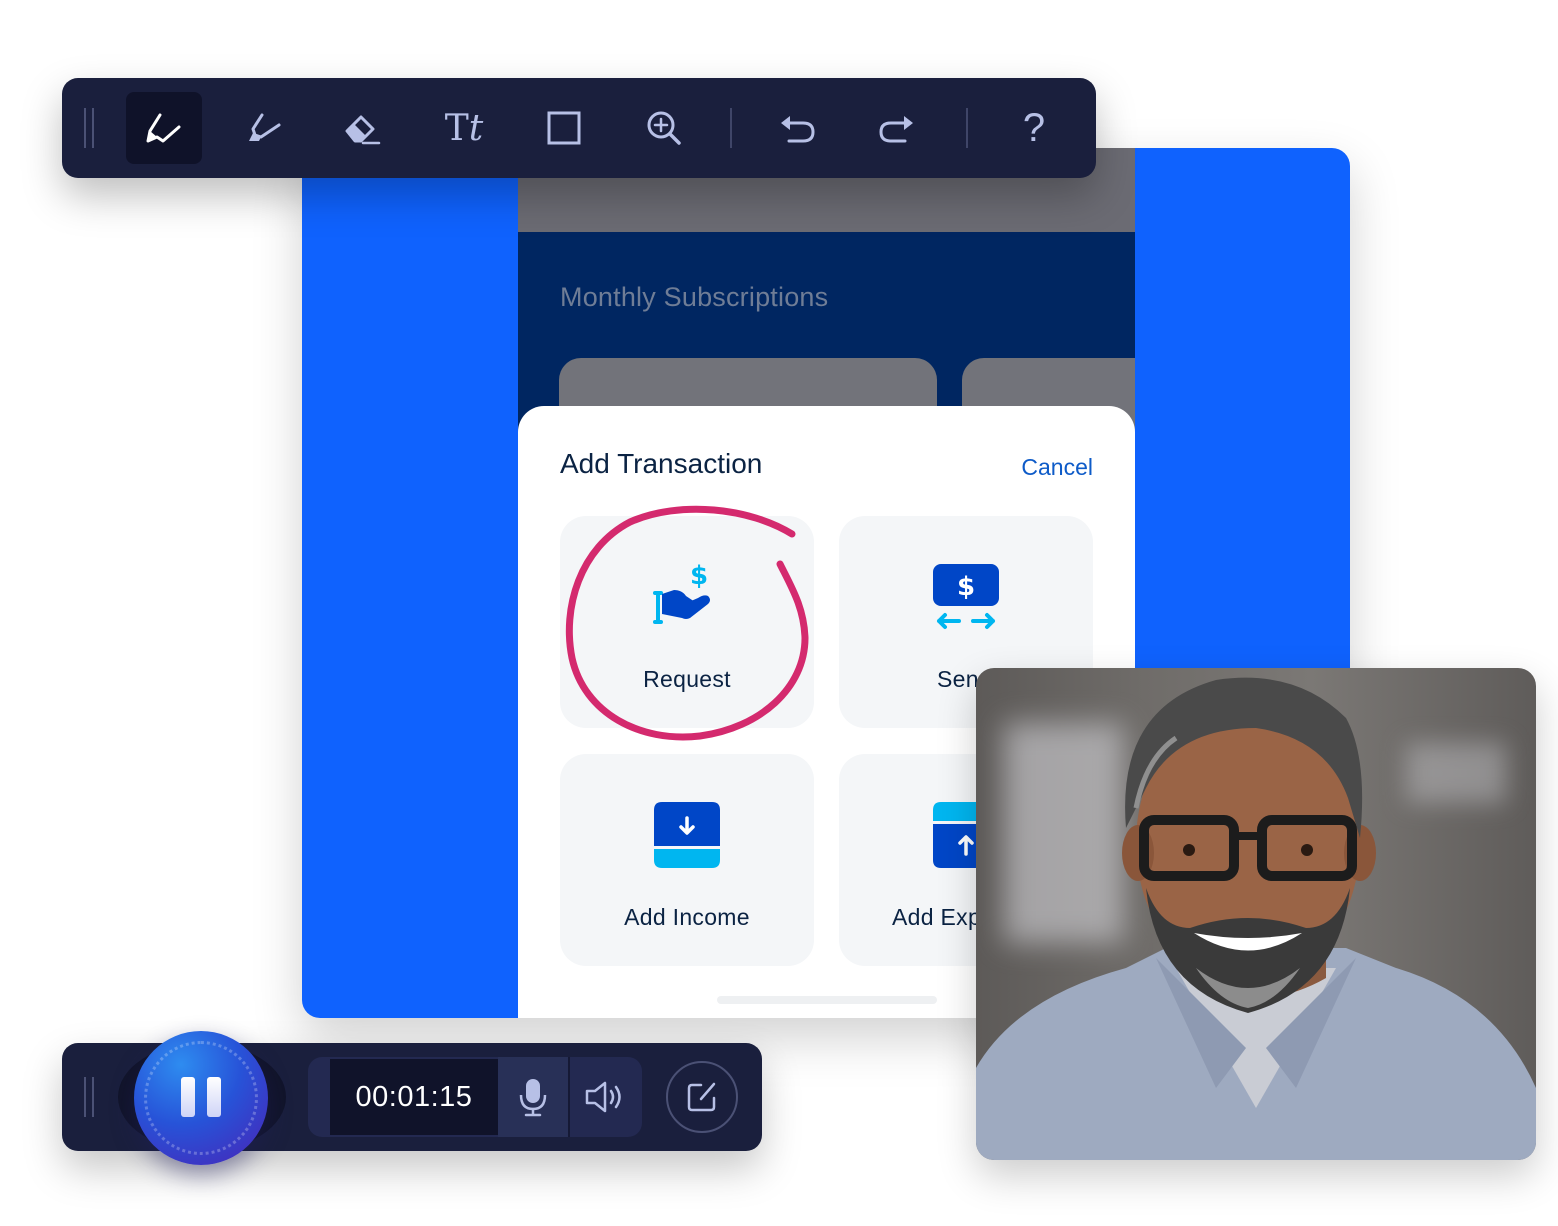 The image size is (1558, 1226). I want to click on mic-icon, so click(533, 1098).